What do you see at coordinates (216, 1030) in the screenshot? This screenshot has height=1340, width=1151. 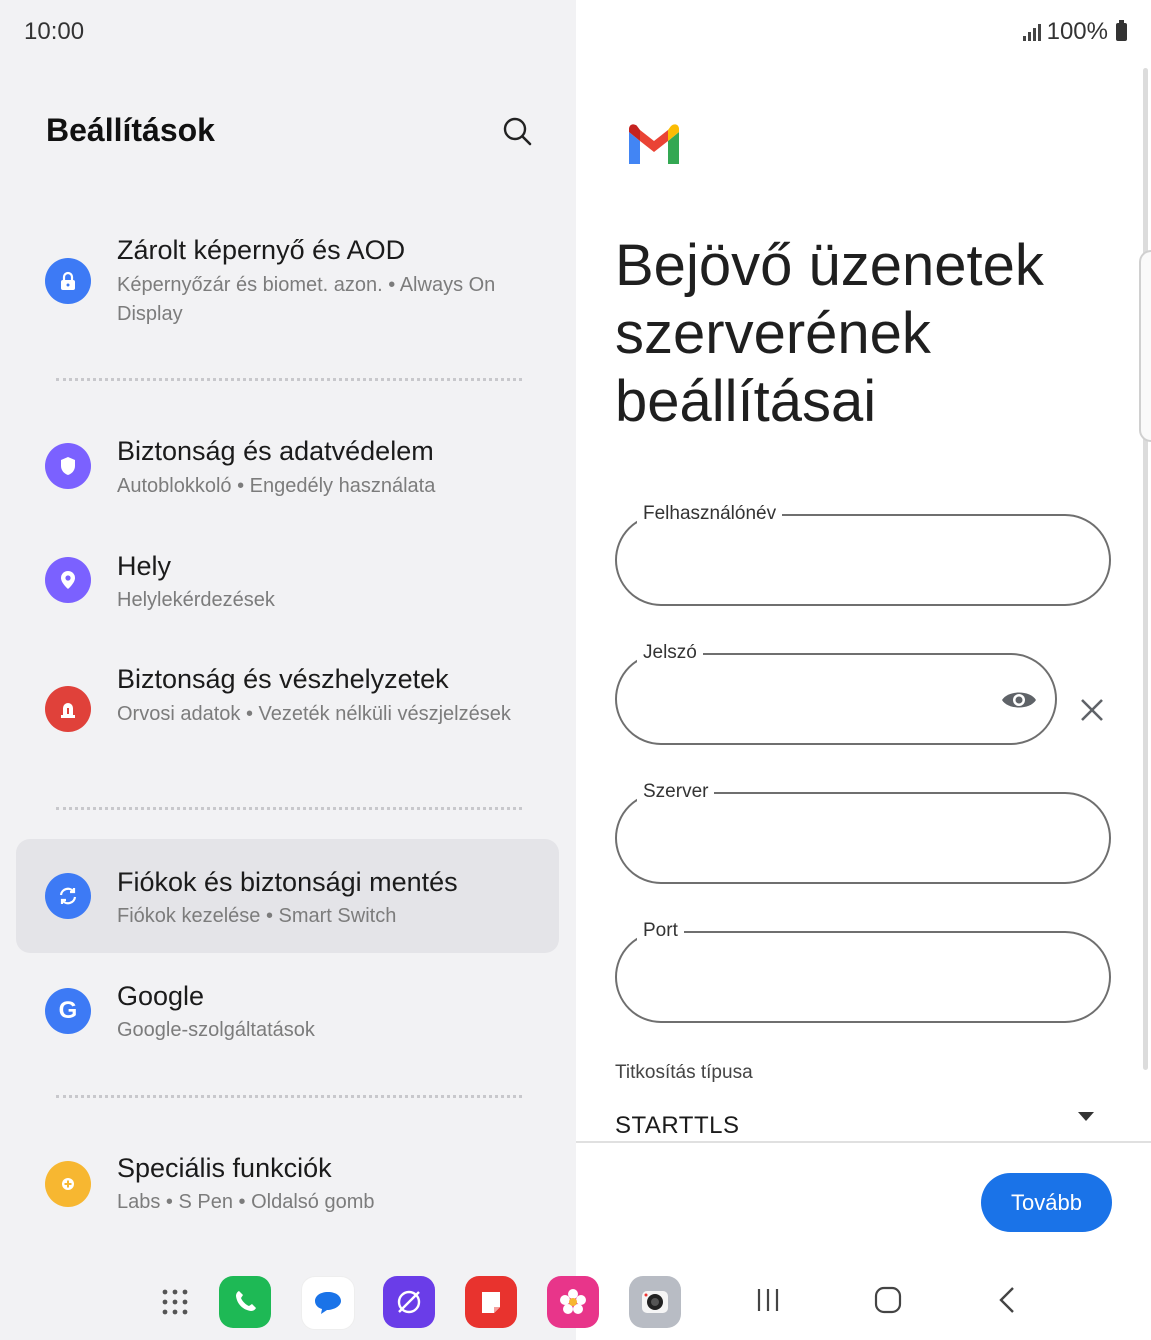 I see `item-subtitle: Google-szolgáltatások` at bounding box center [216, 1030].